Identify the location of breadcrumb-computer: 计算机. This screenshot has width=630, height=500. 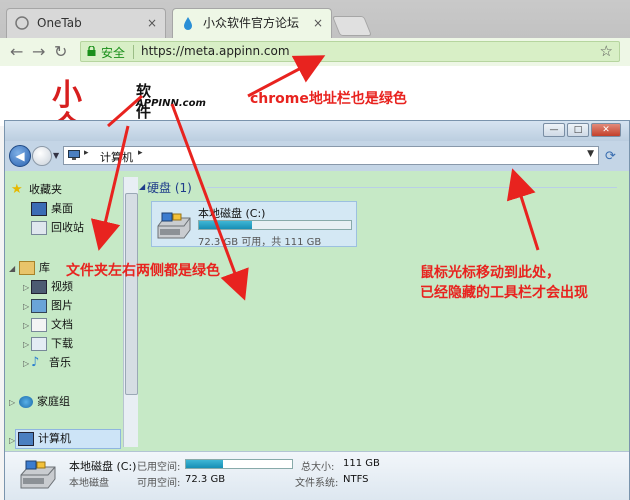
(116, 157).